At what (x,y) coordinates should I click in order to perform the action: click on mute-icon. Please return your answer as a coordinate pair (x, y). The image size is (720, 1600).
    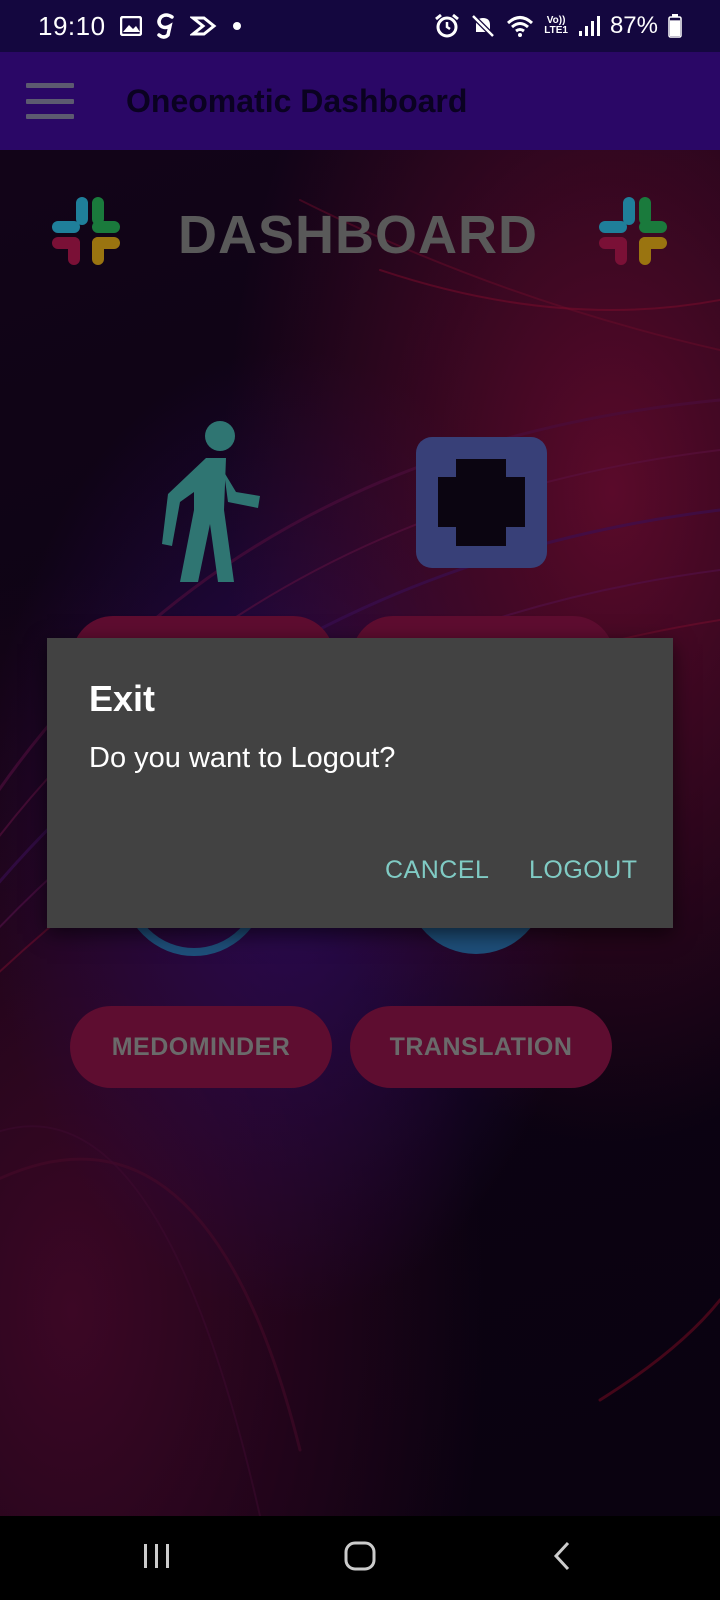
    Looking at the image, I should click on (483, 26).